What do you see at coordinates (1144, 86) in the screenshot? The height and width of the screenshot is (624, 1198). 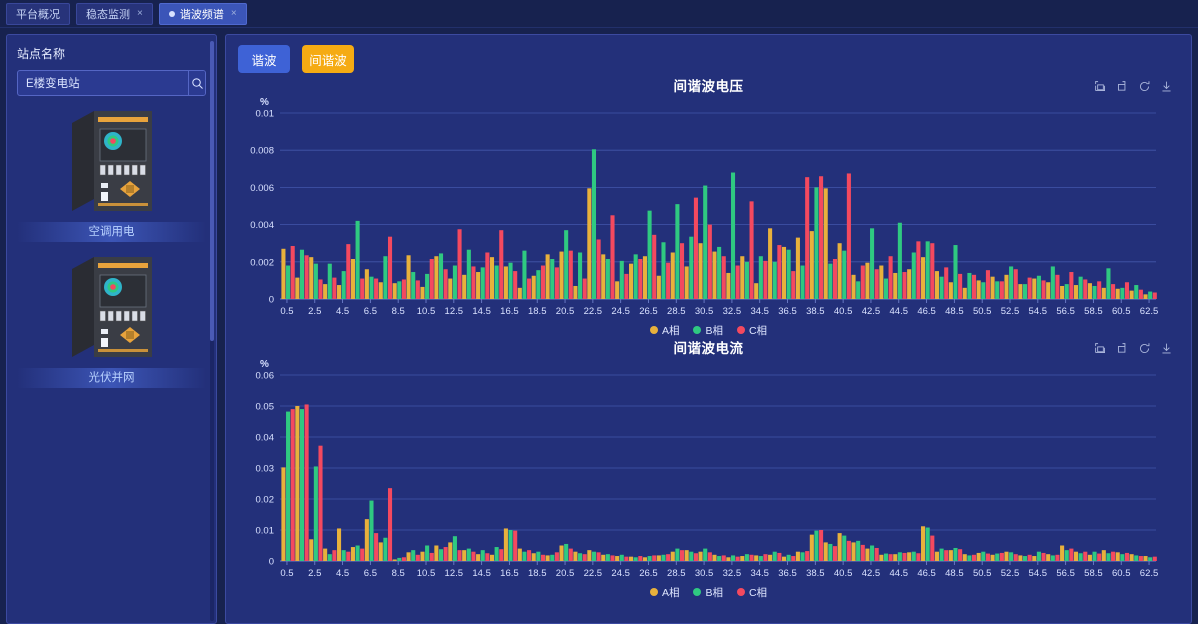 I see `refresh-button` at bounding box center [1144, 86].